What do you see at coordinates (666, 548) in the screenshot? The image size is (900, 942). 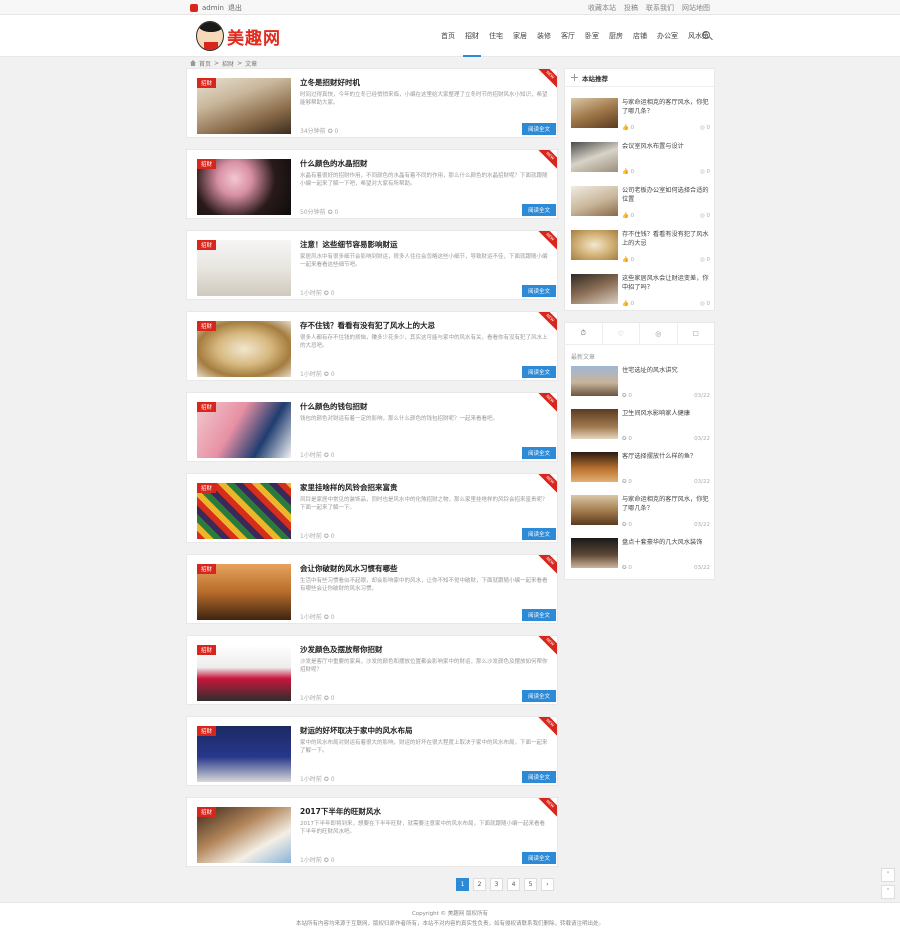 I see `latest-title: 盘点十套豪华的几大风水装饰` at bounding box center [666, 548].